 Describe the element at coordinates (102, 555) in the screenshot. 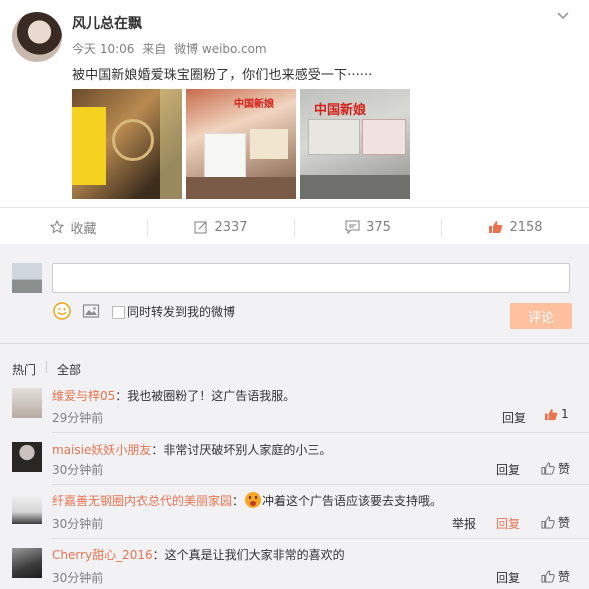

I see `commenter-name: Cherry甜心_2016` at that location.